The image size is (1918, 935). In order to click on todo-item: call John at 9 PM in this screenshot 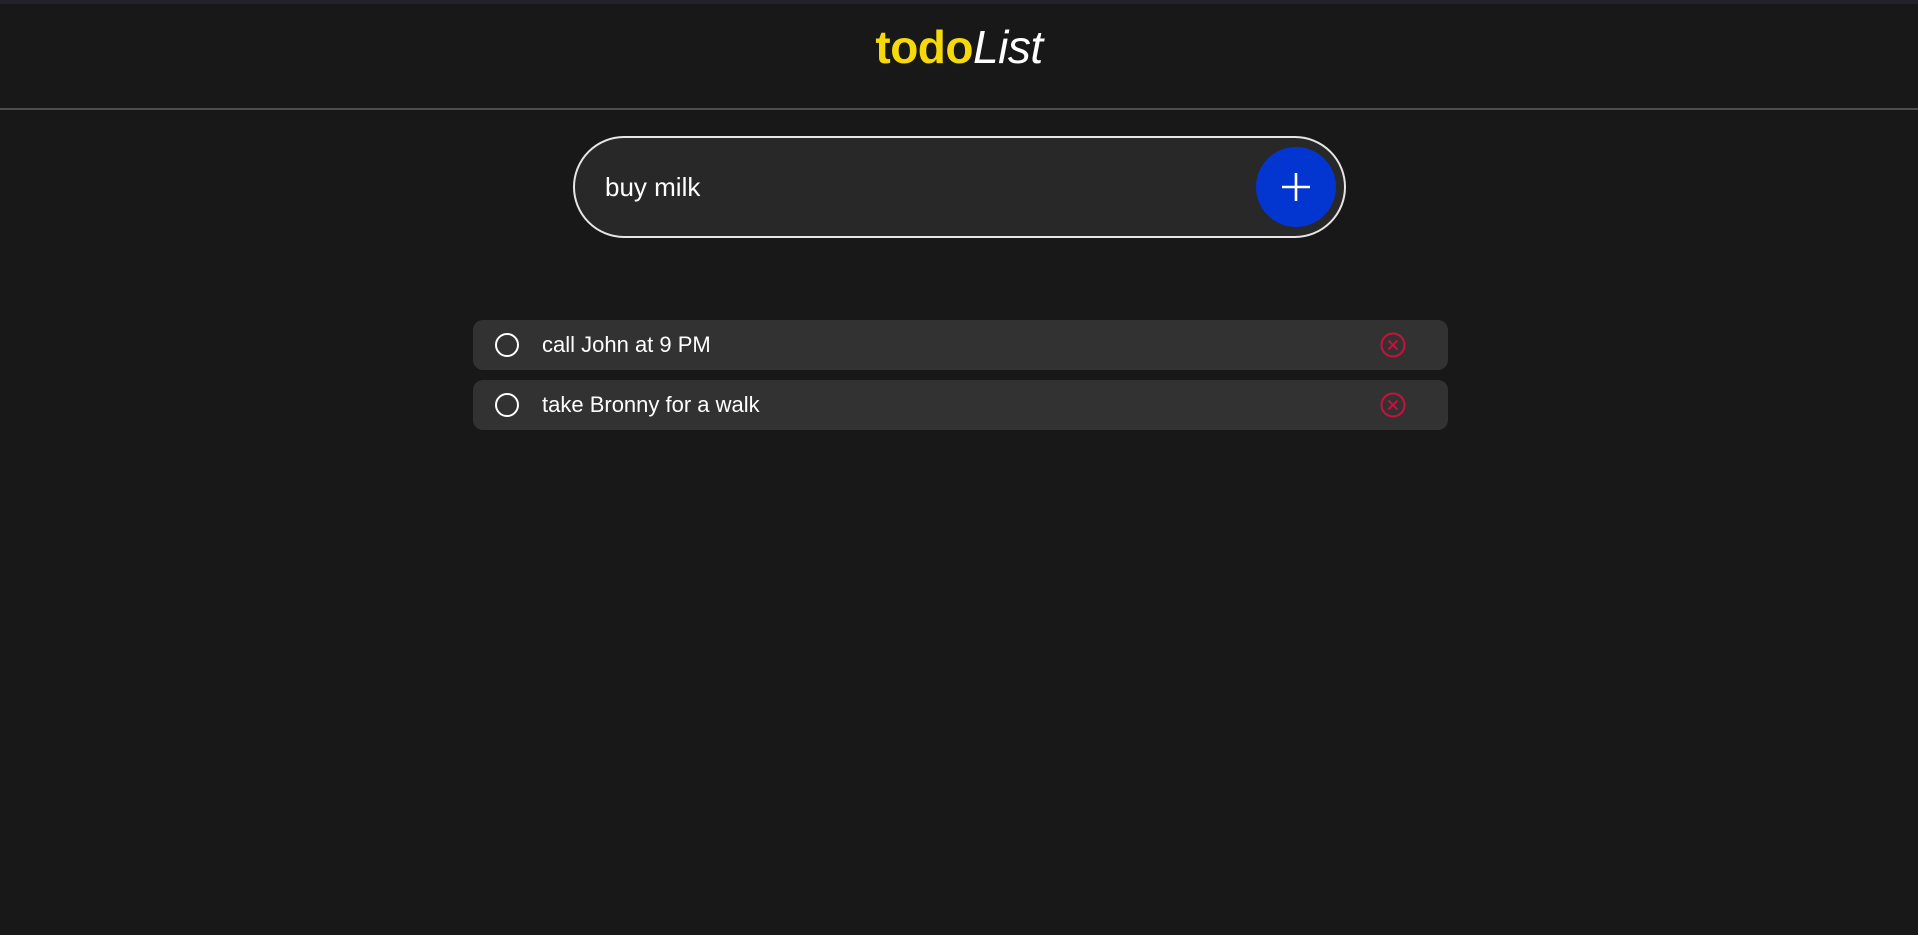, I will do `click(960, 345)`.